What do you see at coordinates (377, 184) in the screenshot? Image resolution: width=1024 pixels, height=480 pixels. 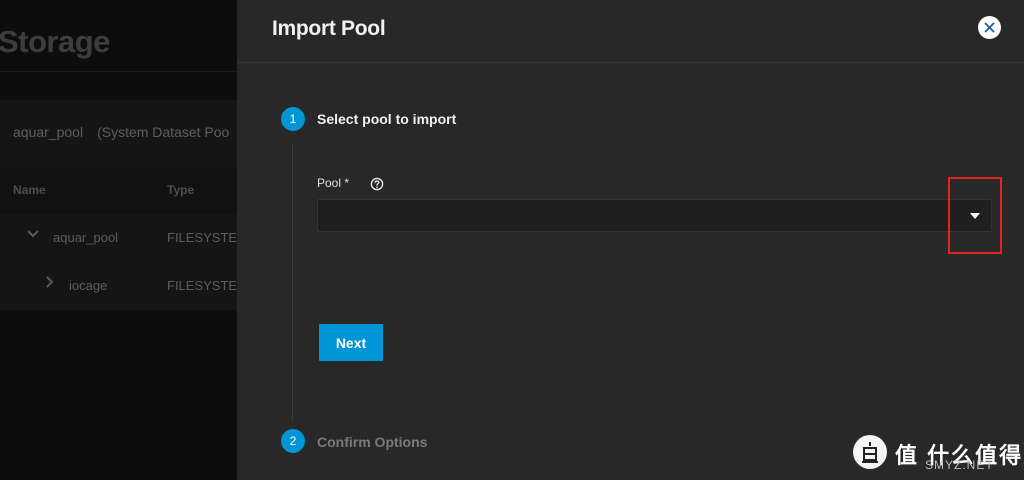 I see `help-circle-icon` at bounding box center [377, 184].